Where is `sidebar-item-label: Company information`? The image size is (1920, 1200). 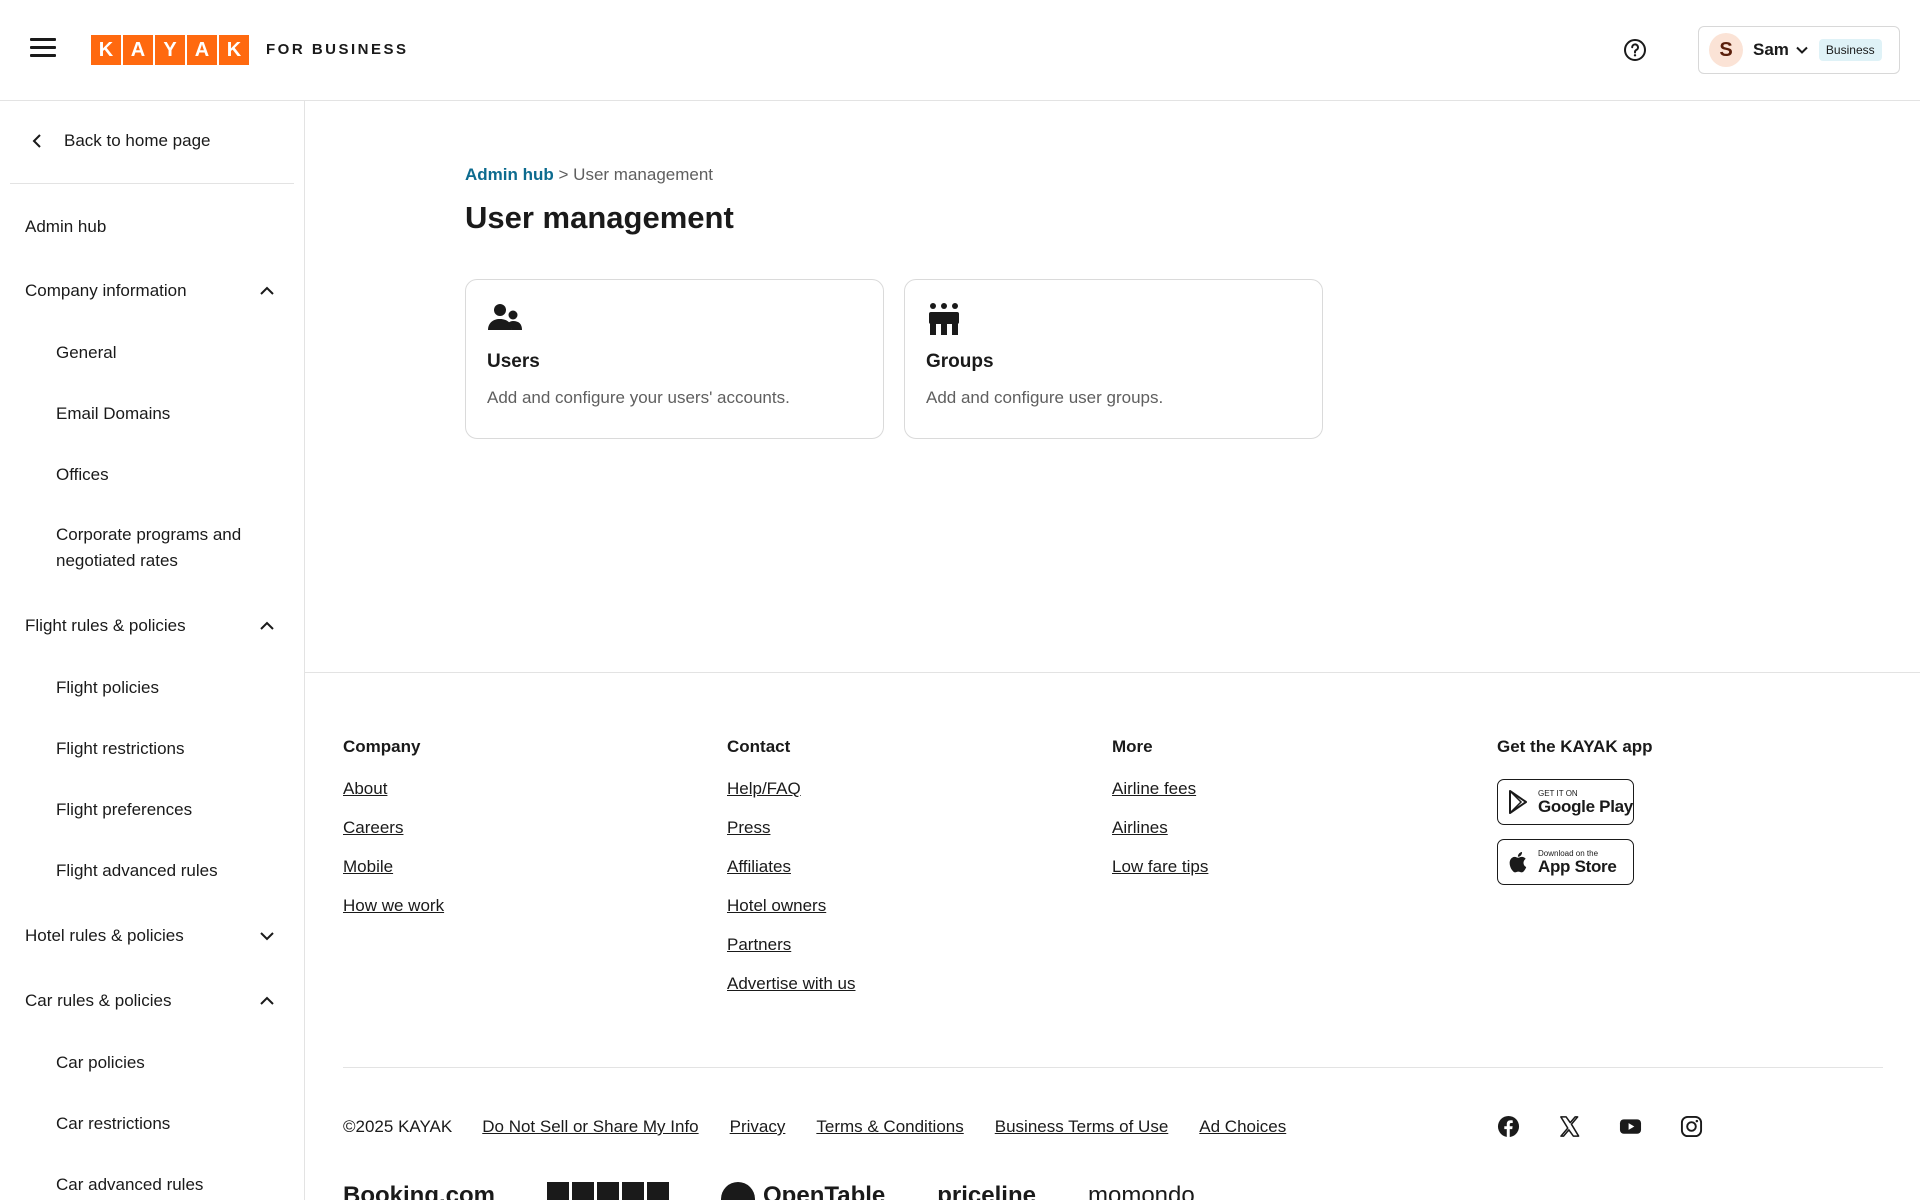
sidebar-item-label: Company information is located at coordinates (106, 290).